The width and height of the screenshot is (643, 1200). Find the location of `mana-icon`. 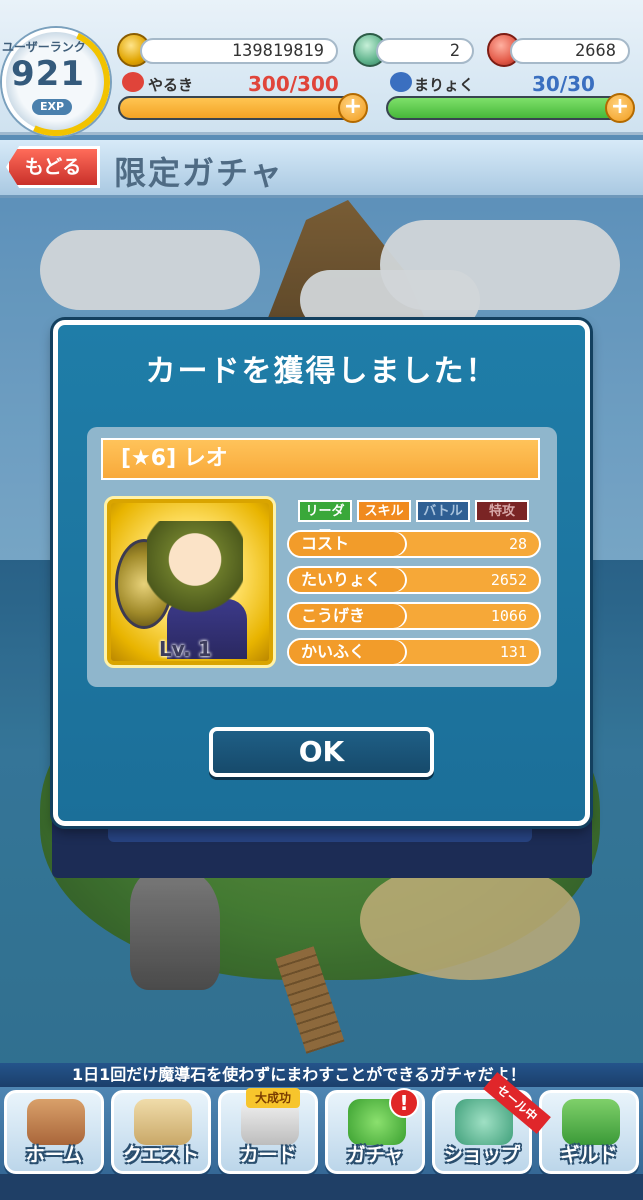

mana-icon is located at coordinates (401, 82).